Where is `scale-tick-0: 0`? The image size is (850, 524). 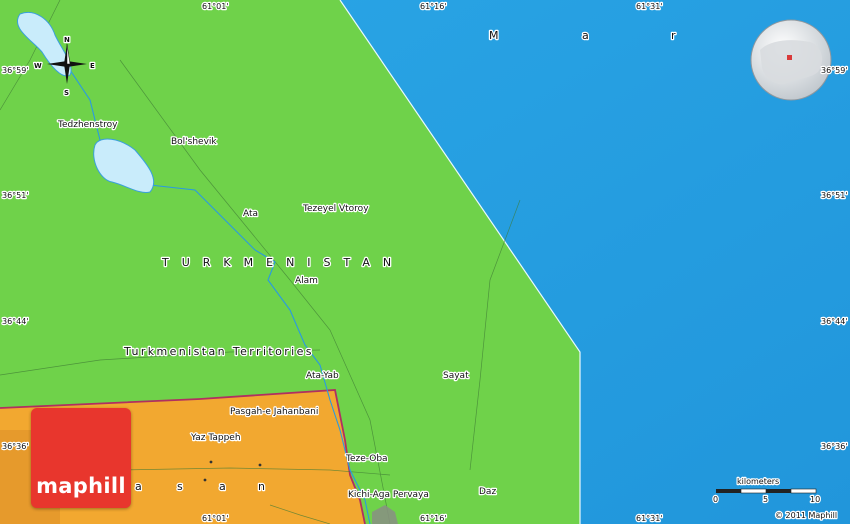 scale-tick-0: 0 is located at coordinates (715, 499).